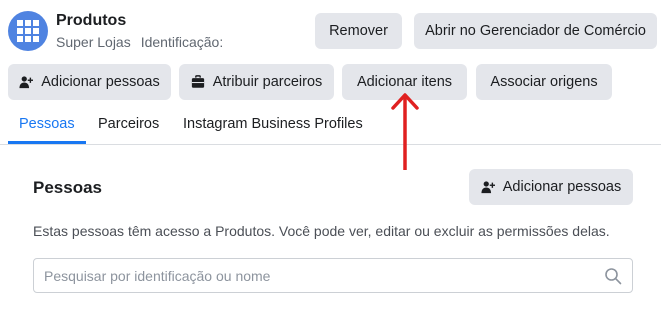 The width and height of the screenshot is (661, 315). I want to click on open-commerce-manager-label: Abrir no Gerenciador de Comércio, so click(535, 31).